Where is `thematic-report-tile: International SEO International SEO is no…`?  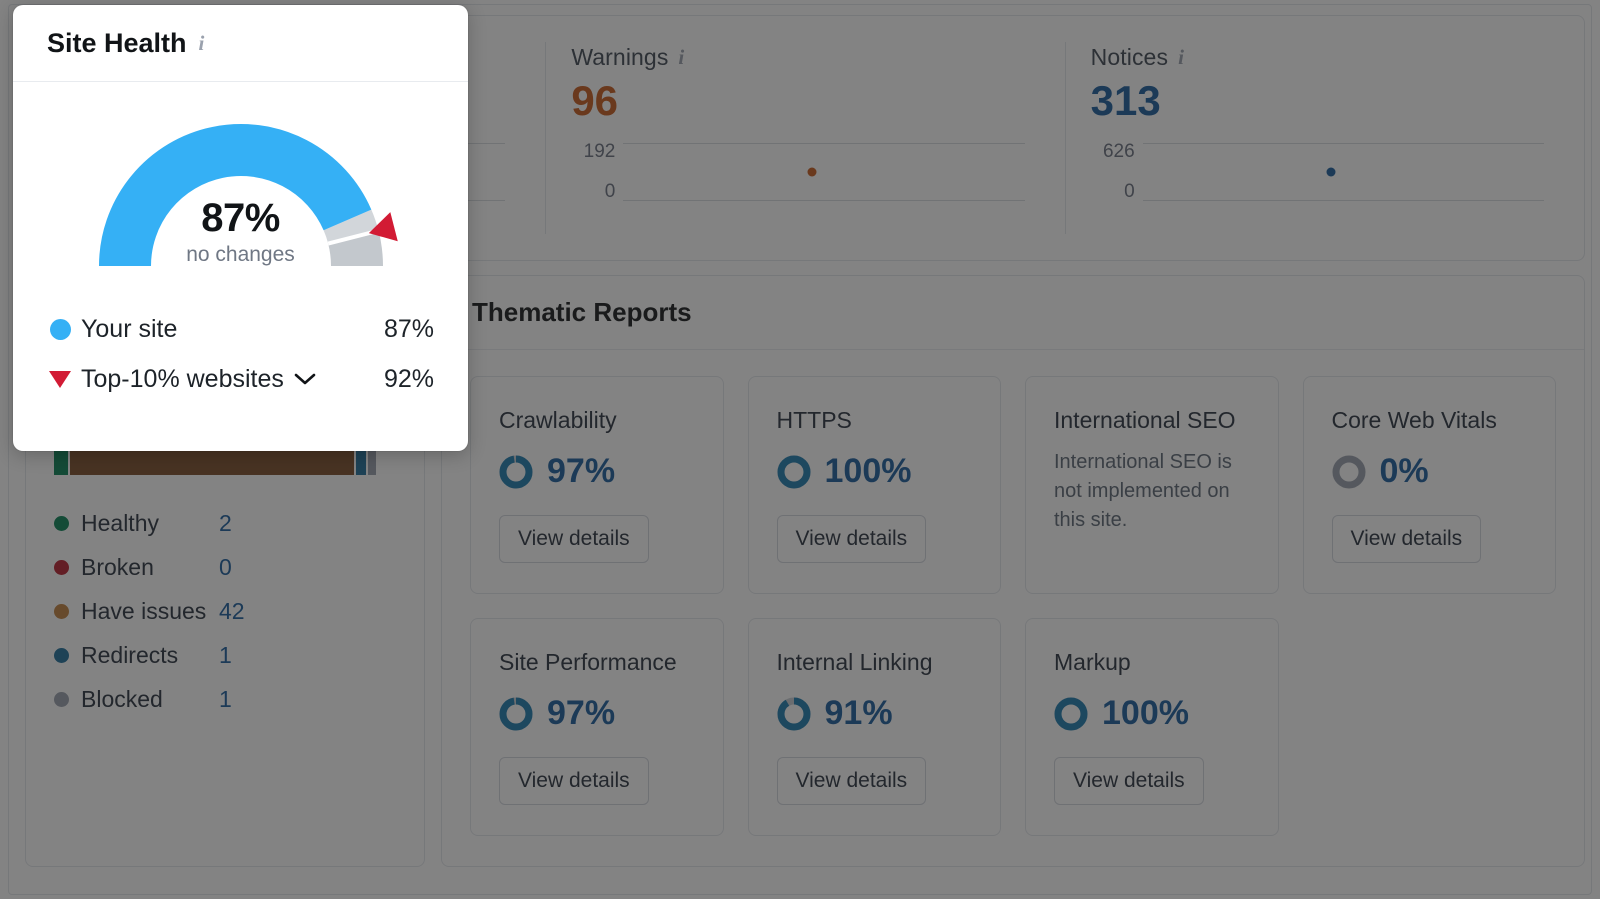 thematic-report-tile: International SEO International SEO is no… is located at coordinates (1152, 485).